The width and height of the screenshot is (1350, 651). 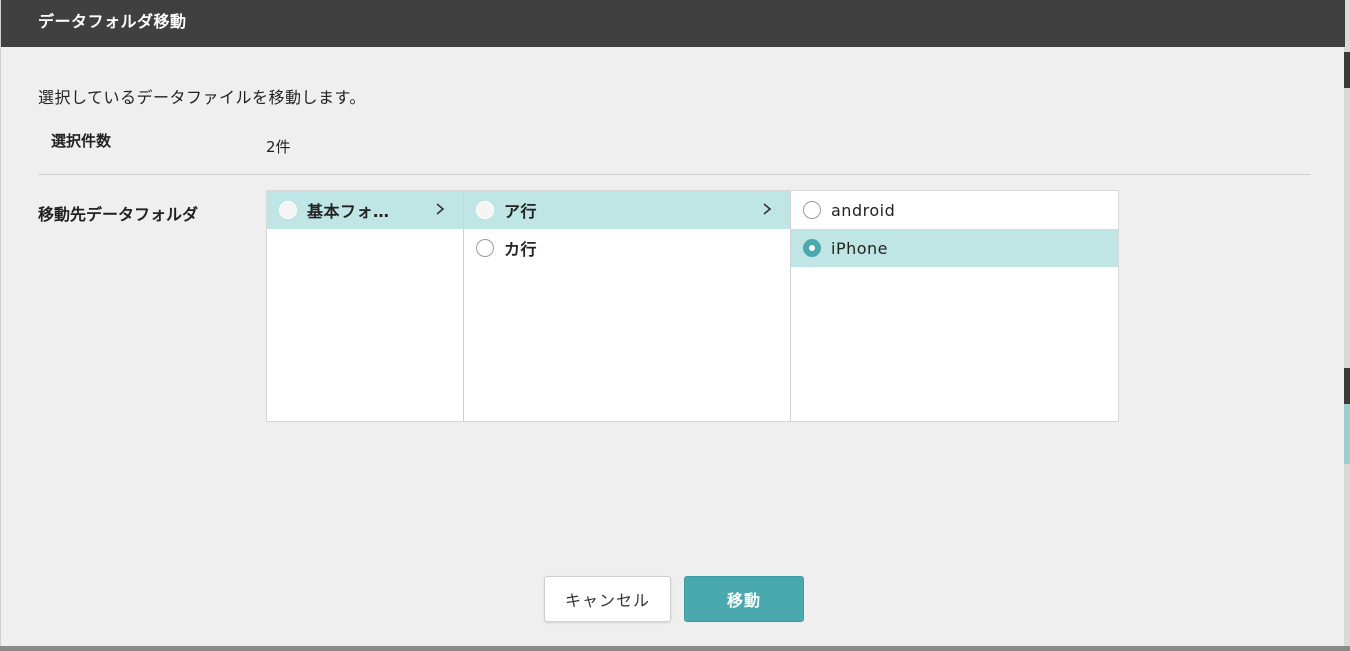 I want to click on move-button: 移動, so click(x=744, y=599).